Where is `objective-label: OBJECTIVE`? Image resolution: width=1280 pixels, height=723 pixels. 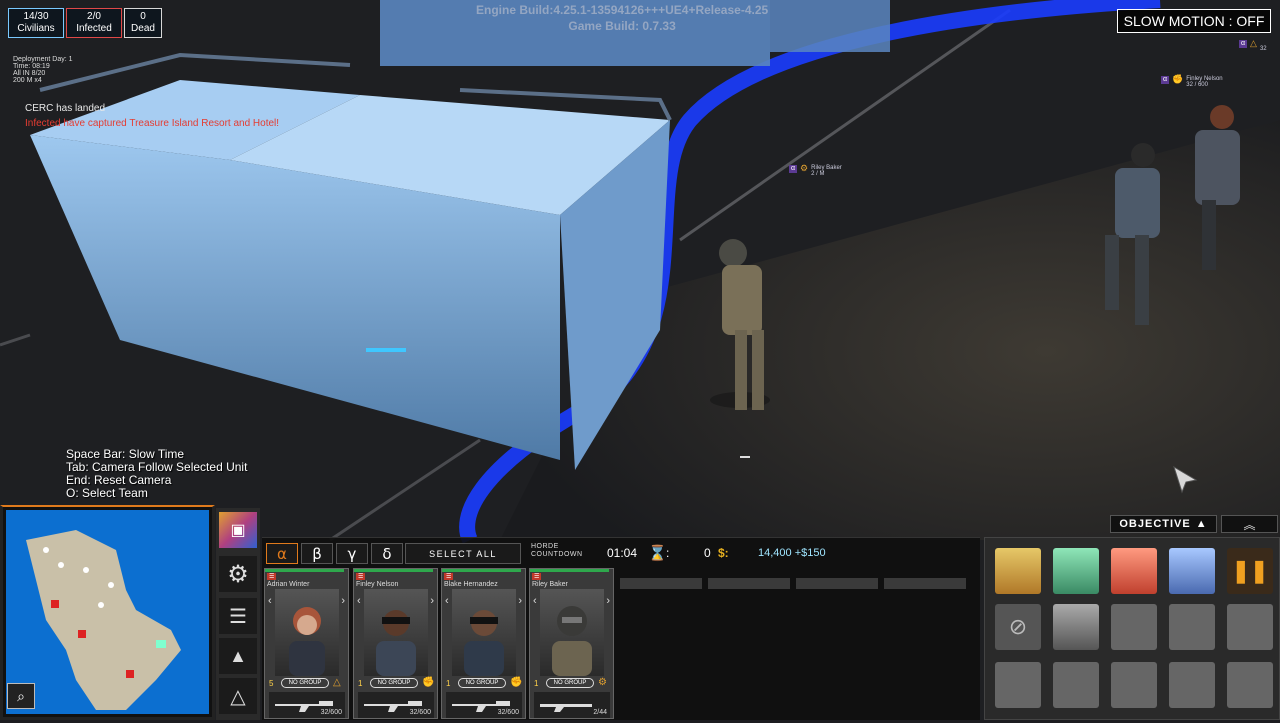 objective-label: OBJECTIVE is located at coordinates (1155, 524).